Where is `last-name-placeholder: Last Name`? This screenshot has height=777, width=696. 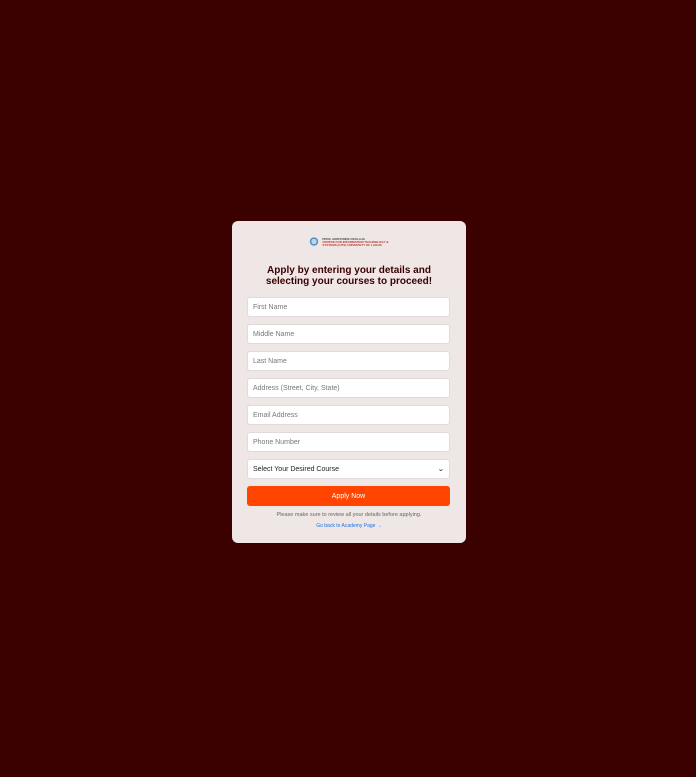
last-name-placeholder: Last Name is located at coordinates (270, 361).